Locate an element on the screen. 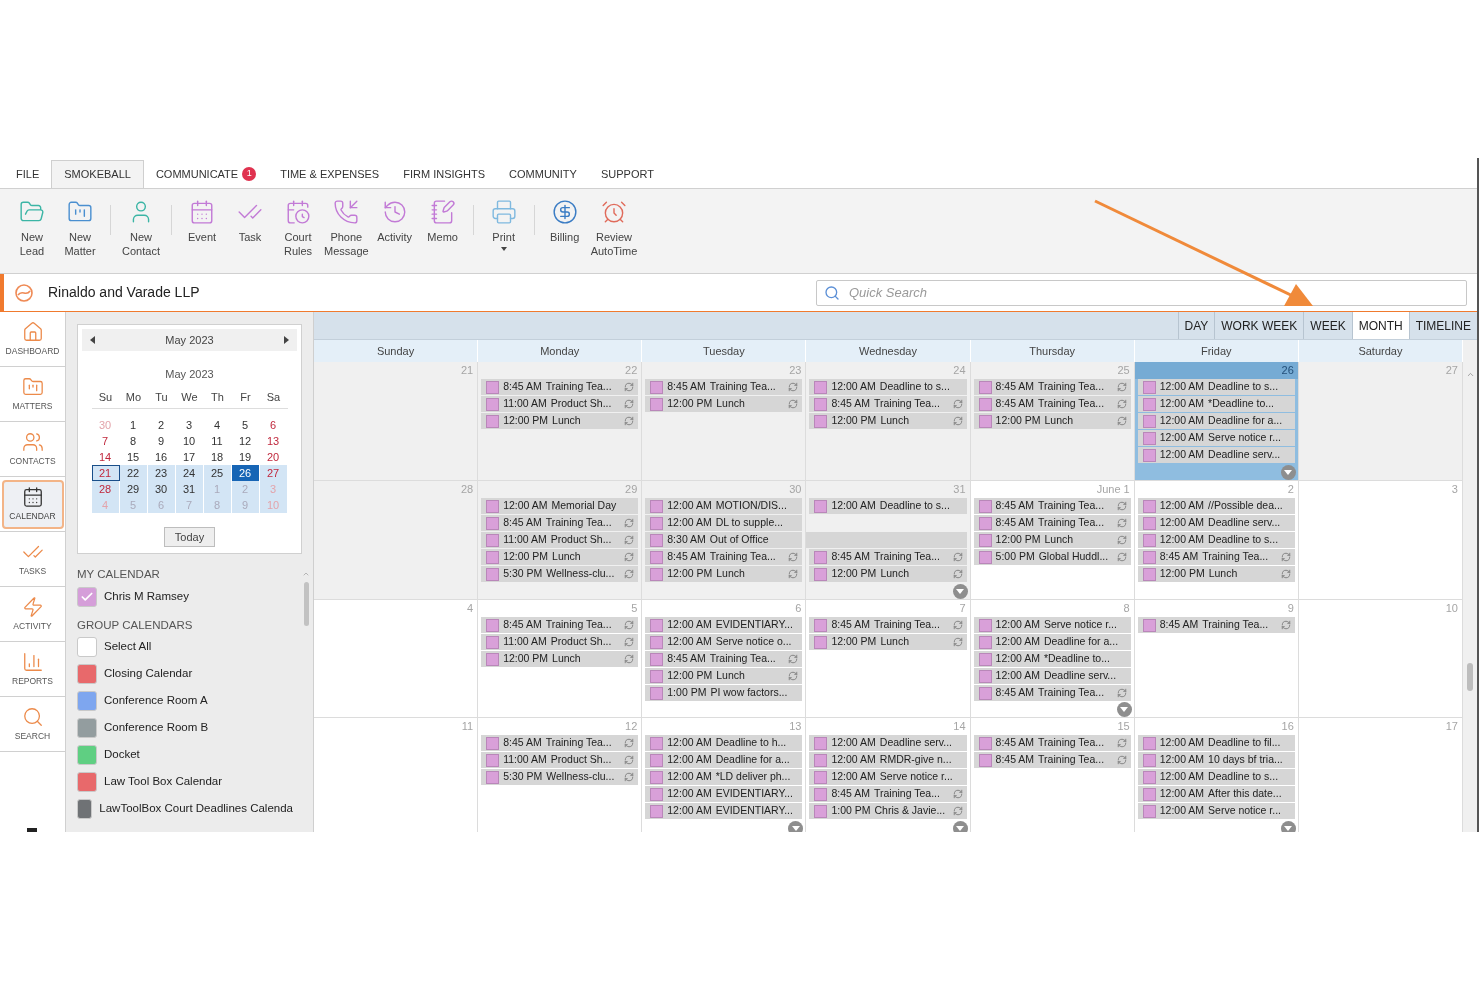 The height and width of the screenshot is (987, 1480). menu-tab: COMMUNICATE 1 is located at coordinates (206, 174).